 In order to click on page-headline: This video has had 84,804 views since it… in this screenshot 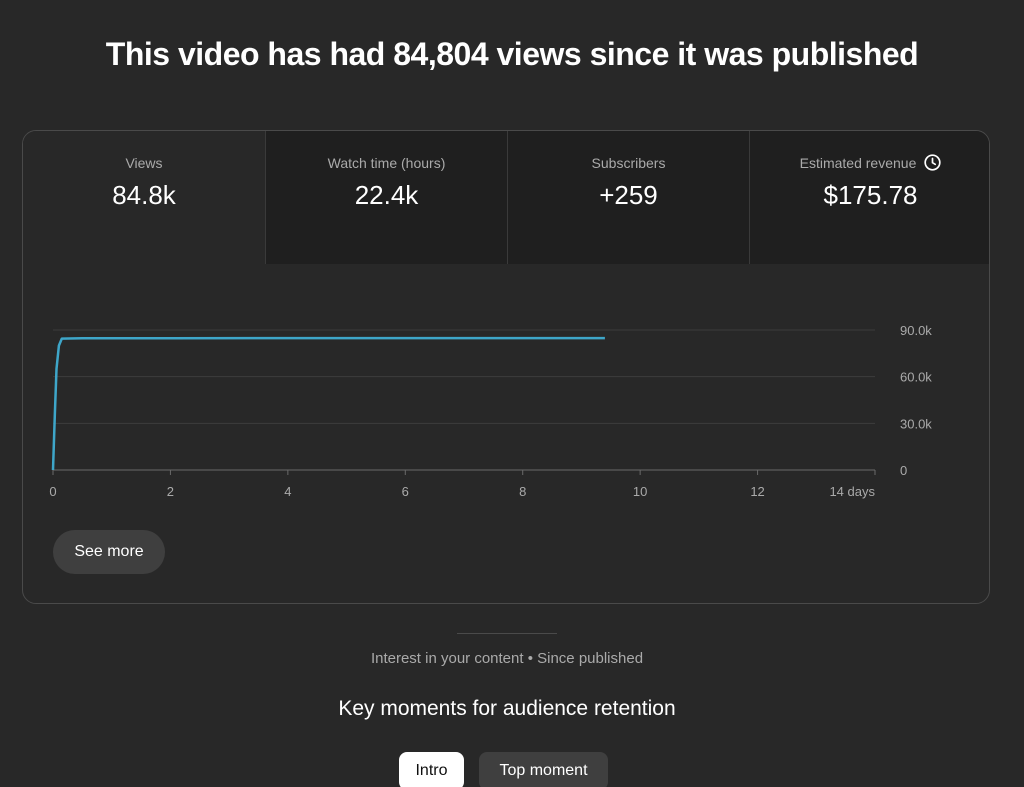, I will do `click(512, 54)`.